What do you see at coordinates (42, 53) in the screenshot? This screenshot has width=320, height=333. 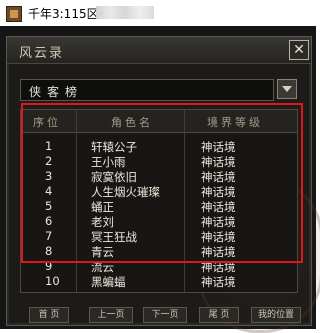 I see `panel-title: 风云录` at bounding box center [42, 53].